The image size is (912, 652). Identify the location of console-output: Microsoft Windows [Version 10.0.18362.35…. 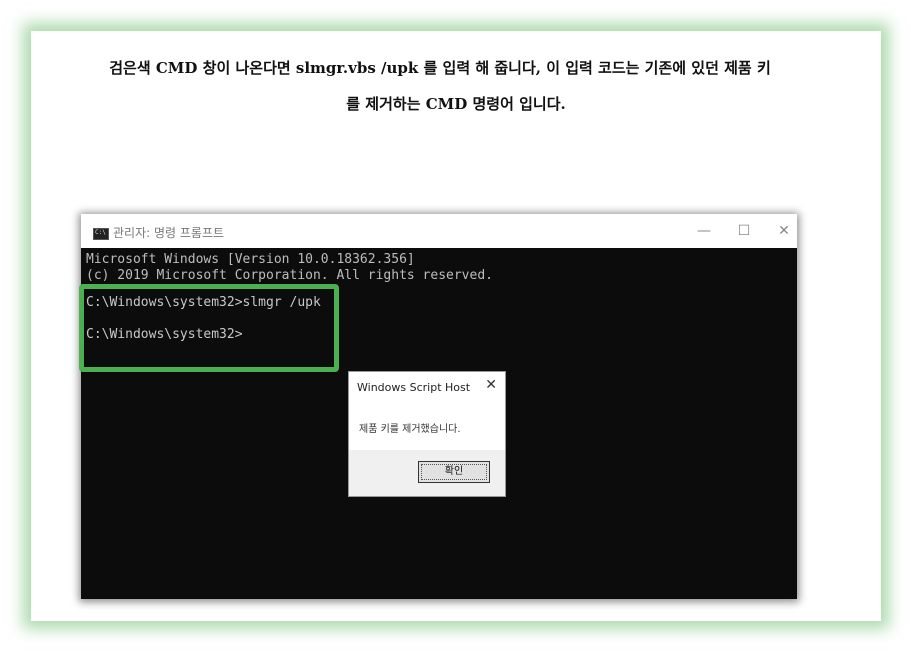
(289, 268).